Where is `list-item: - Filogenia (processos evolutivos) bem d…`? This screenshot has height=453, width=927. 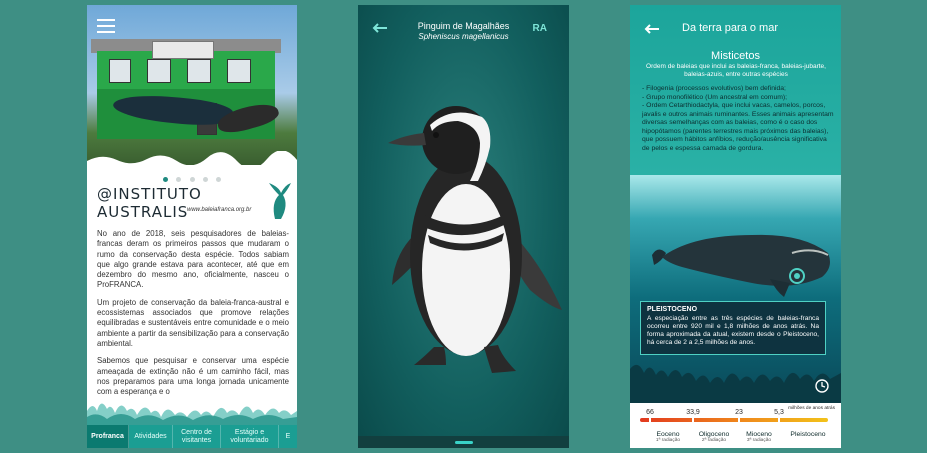 list-item: - Filogenia (processos evolutivos) bem d… is located at coordinates (714, 88).